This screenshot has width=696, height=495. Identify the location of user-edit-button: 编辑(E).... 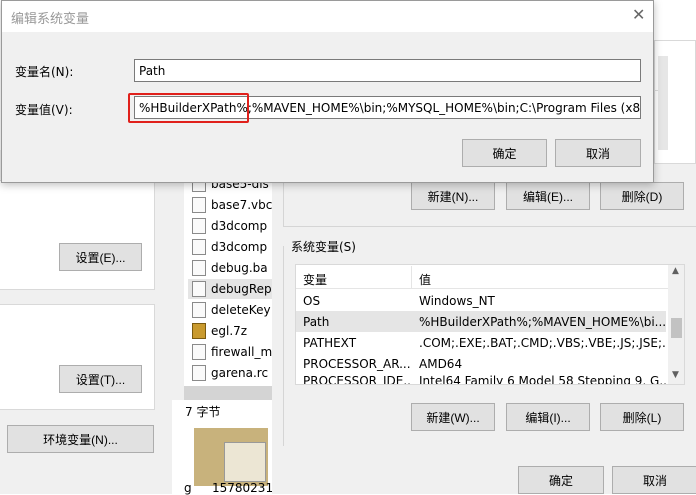
(548, 196).